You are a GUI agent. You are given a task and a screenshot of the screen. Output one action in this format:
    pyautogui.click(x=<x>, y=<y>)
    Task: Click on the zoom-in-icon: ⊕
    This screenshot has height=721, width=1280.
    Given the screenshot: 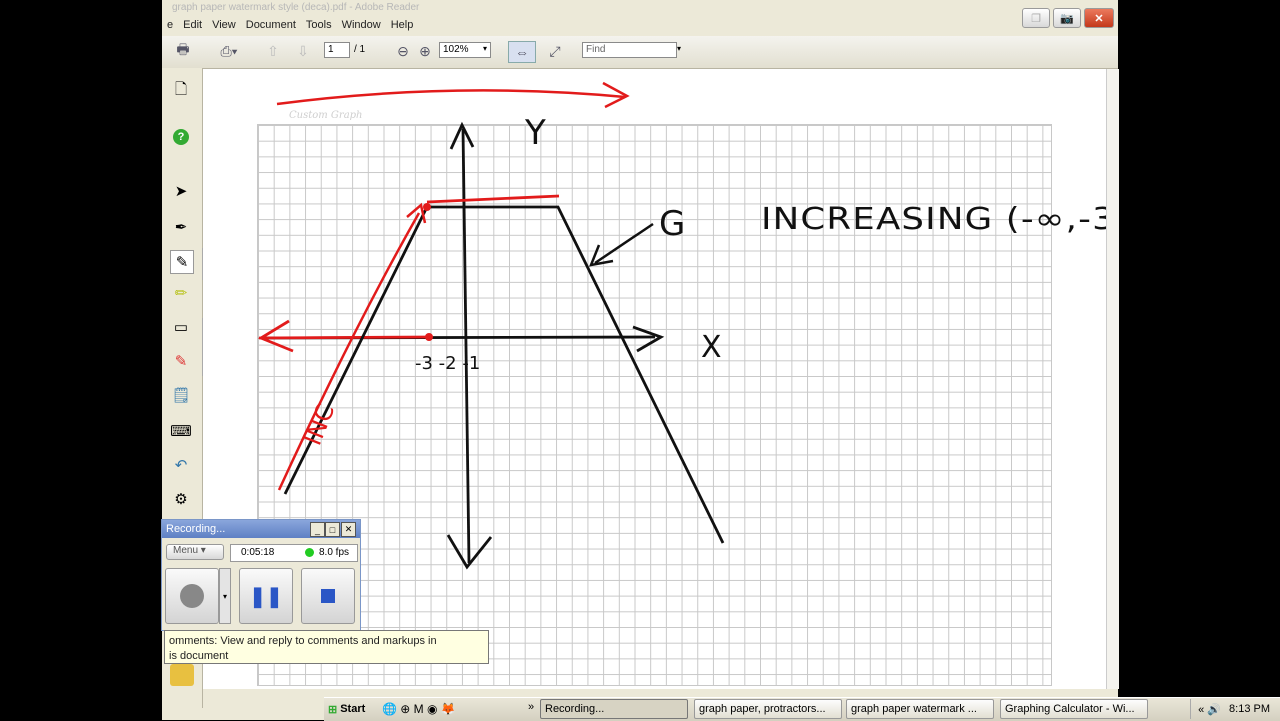 What is the action you would take?
    pyautogui.click(x=425, y=51)
    